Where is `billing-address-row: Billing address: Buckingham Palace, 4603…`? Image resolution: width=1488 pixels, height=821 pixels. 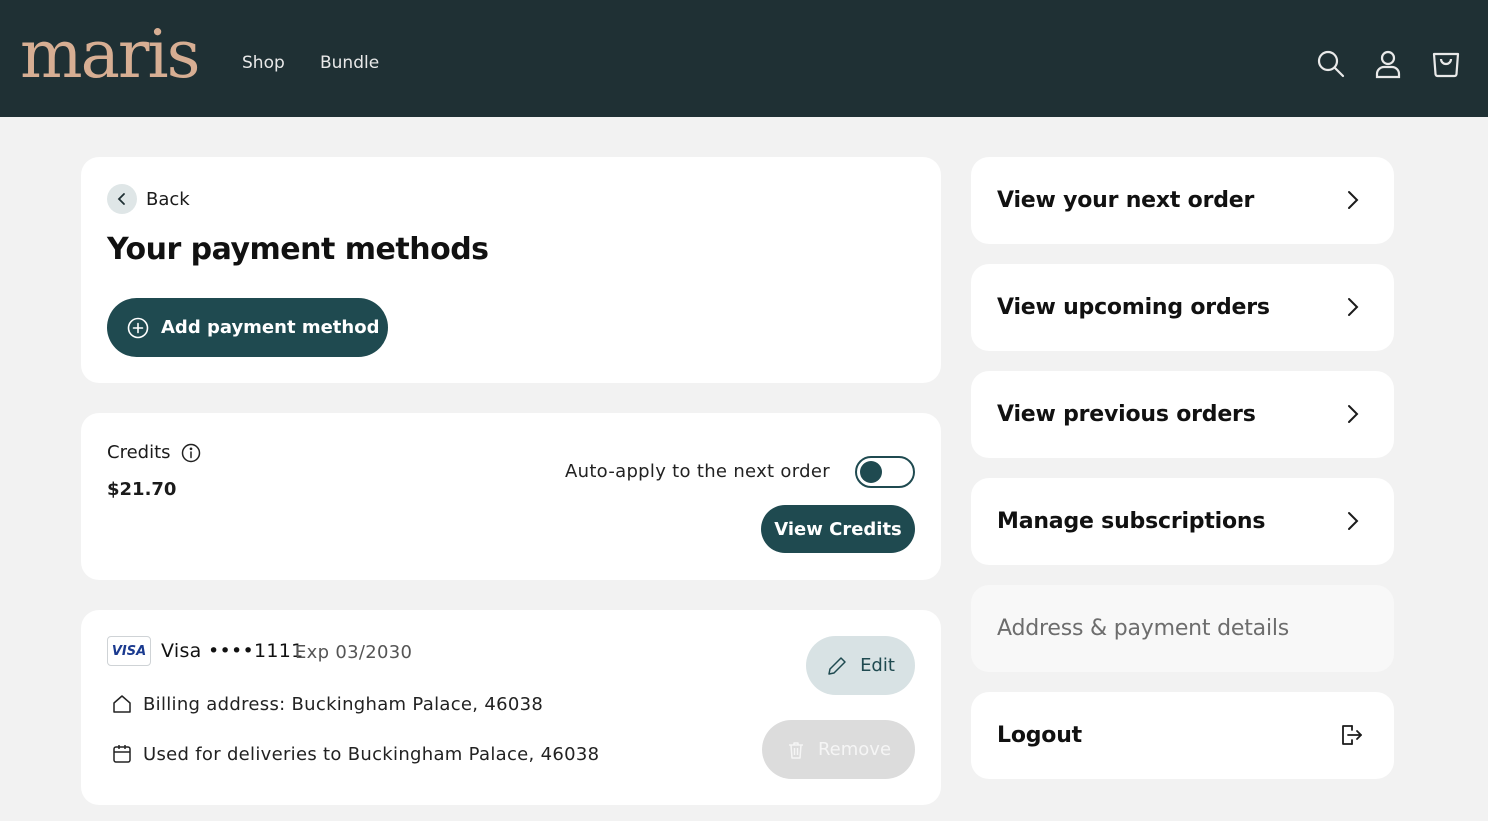 billing-address-row: Billing address: Buckingham Palace, 4603… is located at coordinates (327, 704).